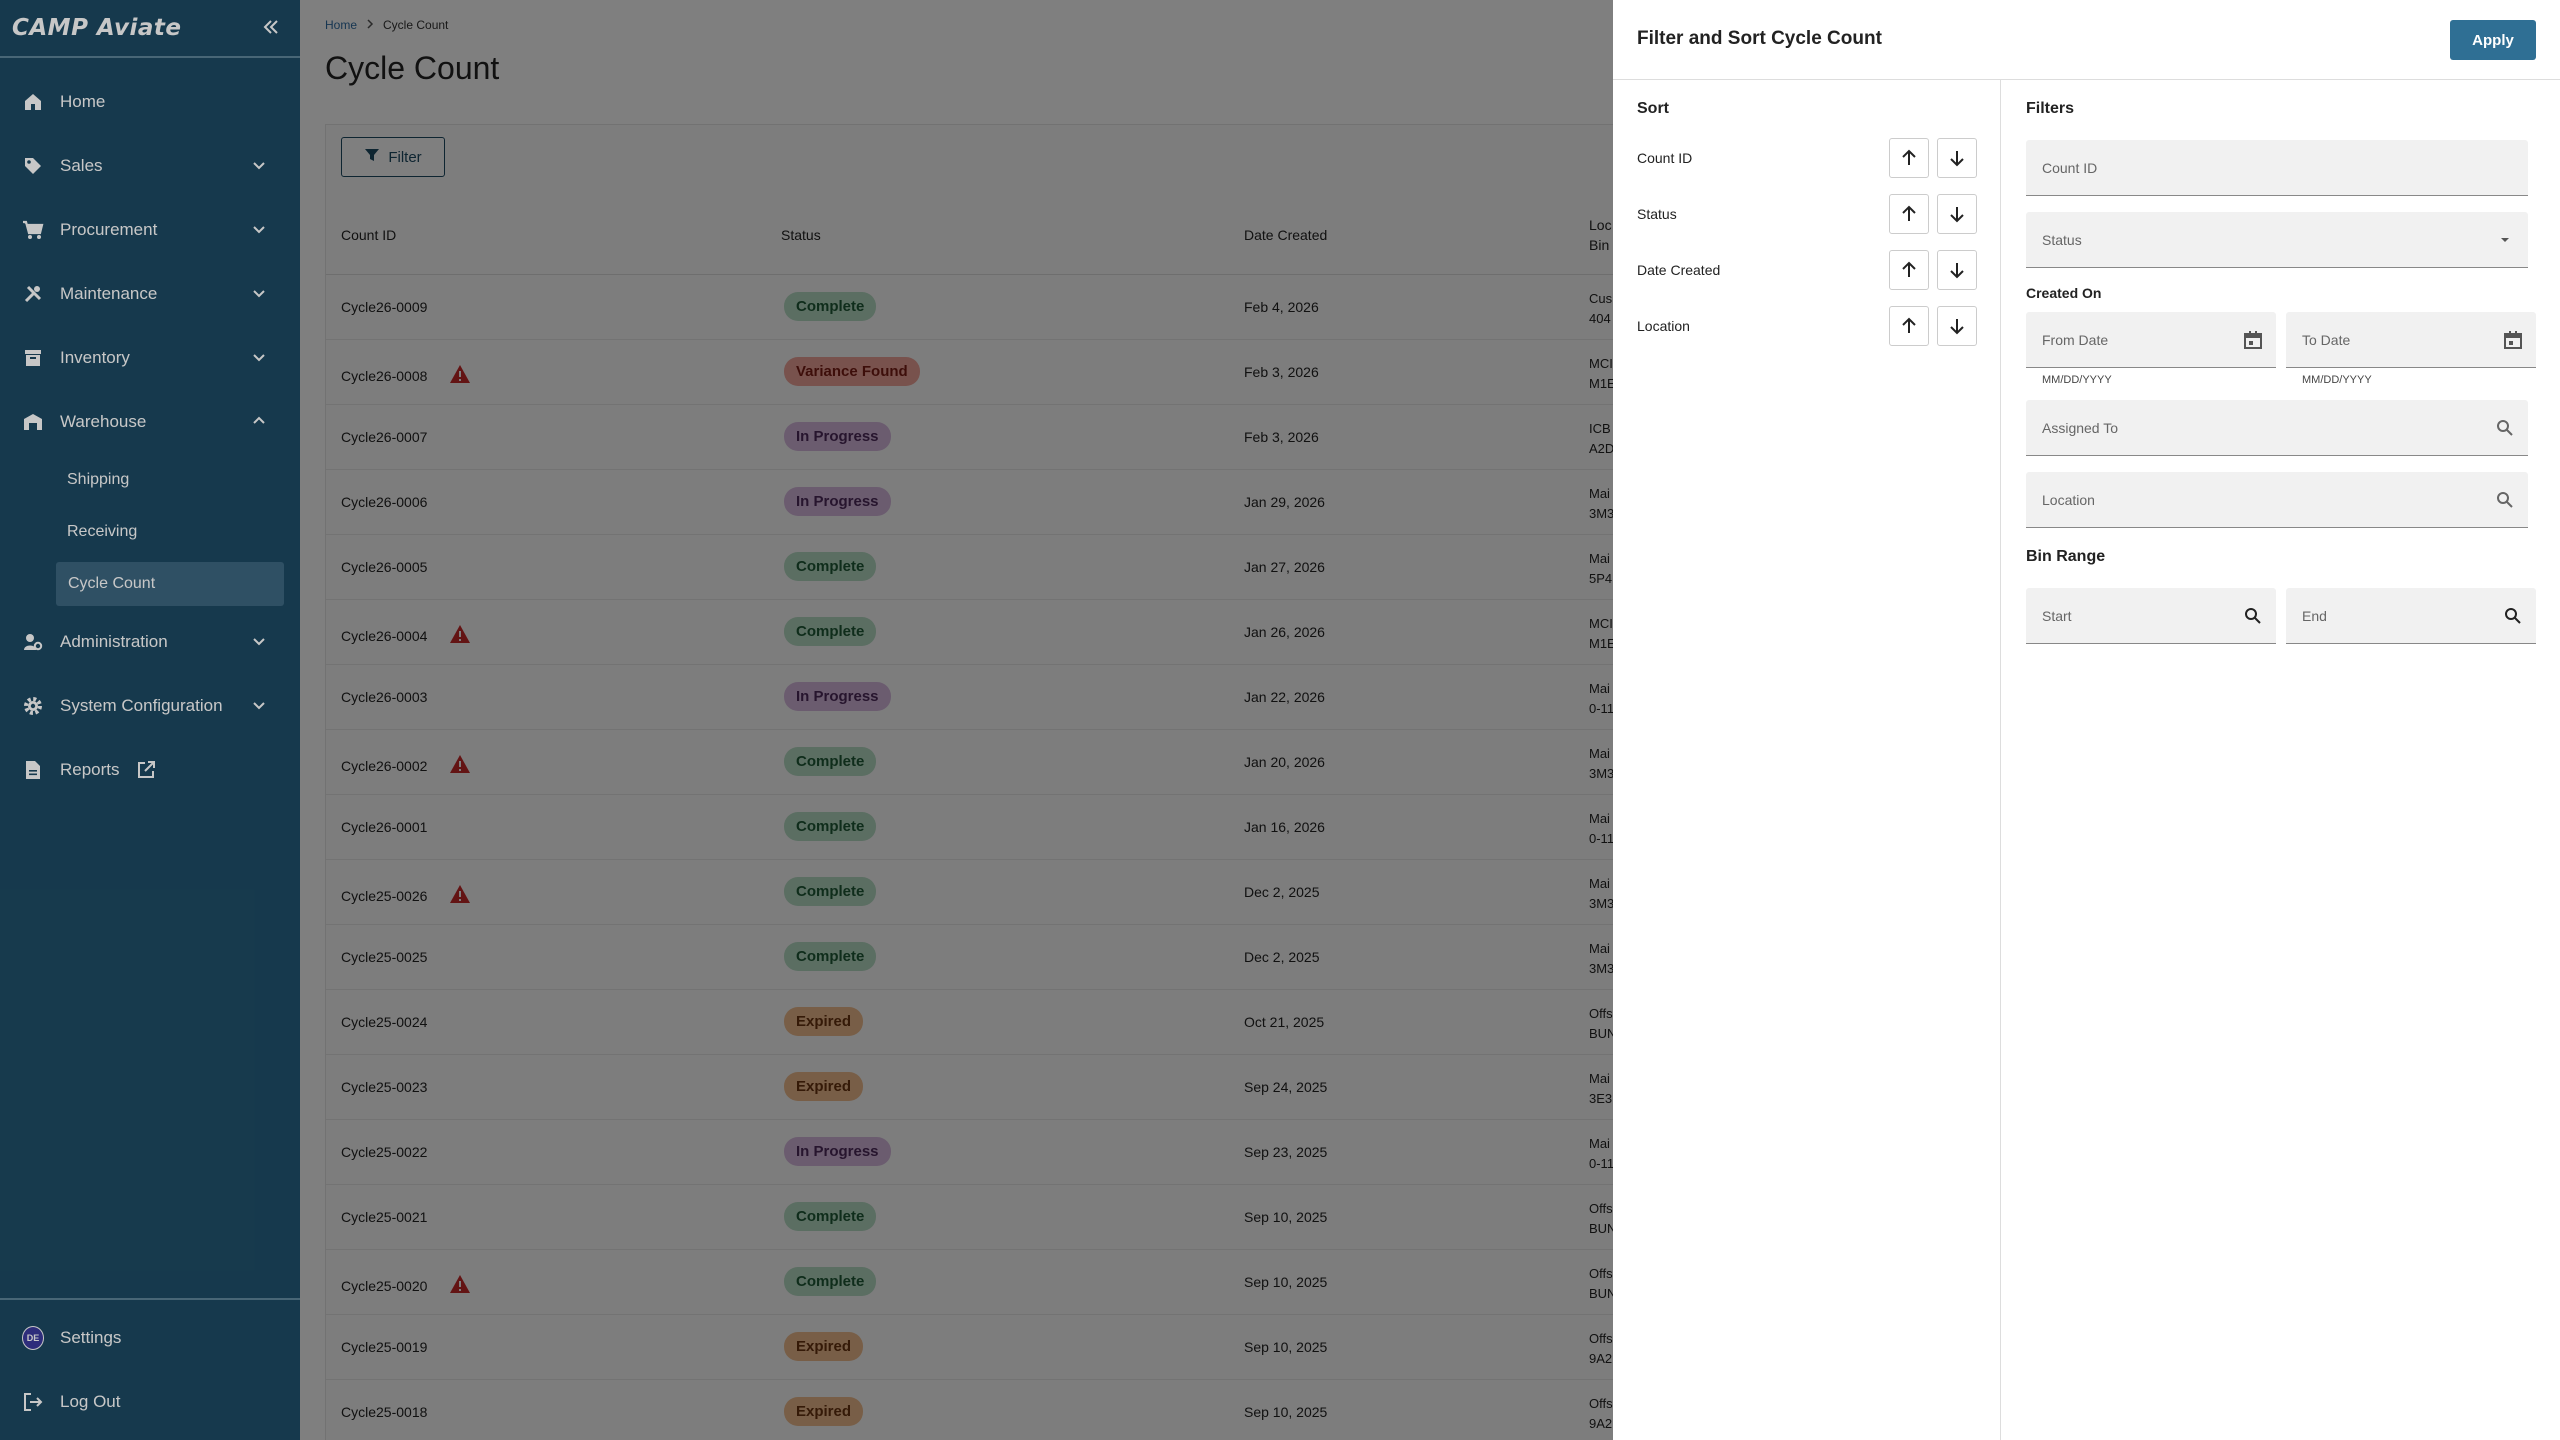 The width and height of the screenshot is (2560, 1440). Describe the element at coordinates (141, 705) in the screenshot. I see `sidebar-item-label: System Configuration` at that location.